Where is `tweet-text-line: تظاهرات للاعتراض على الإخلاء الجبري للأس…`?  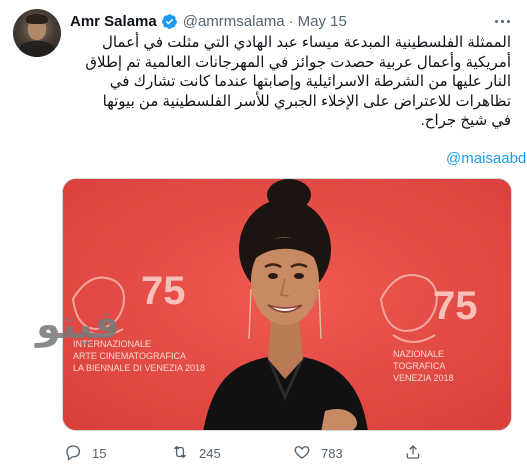
tweet-text-line: تظاهرات للاعتراض على الإخلاء الجبري للأس… is located at coordinates (306, 101).